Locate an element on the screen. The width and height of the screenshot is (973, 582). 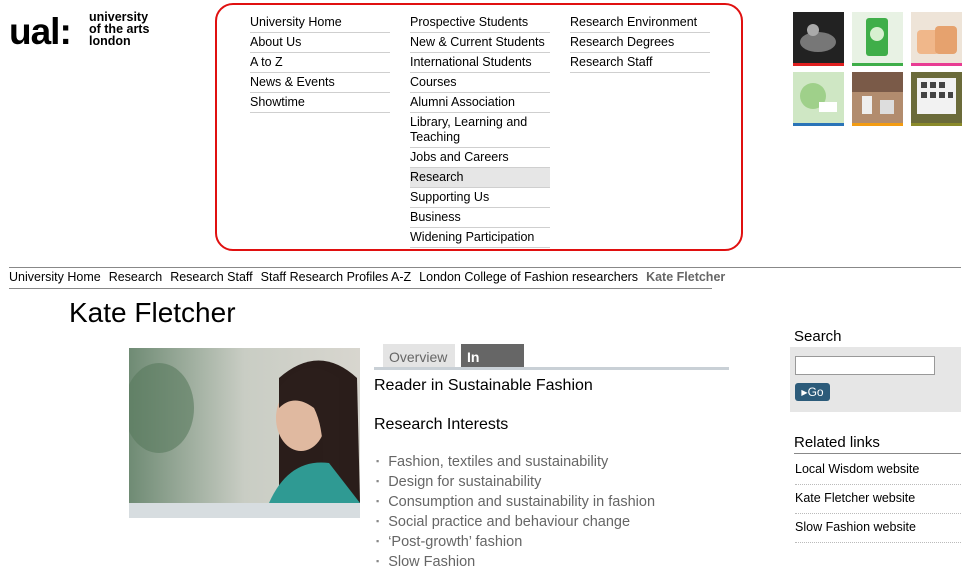
breadcrumb-rule-bottom is located at coordinates (360, 288).